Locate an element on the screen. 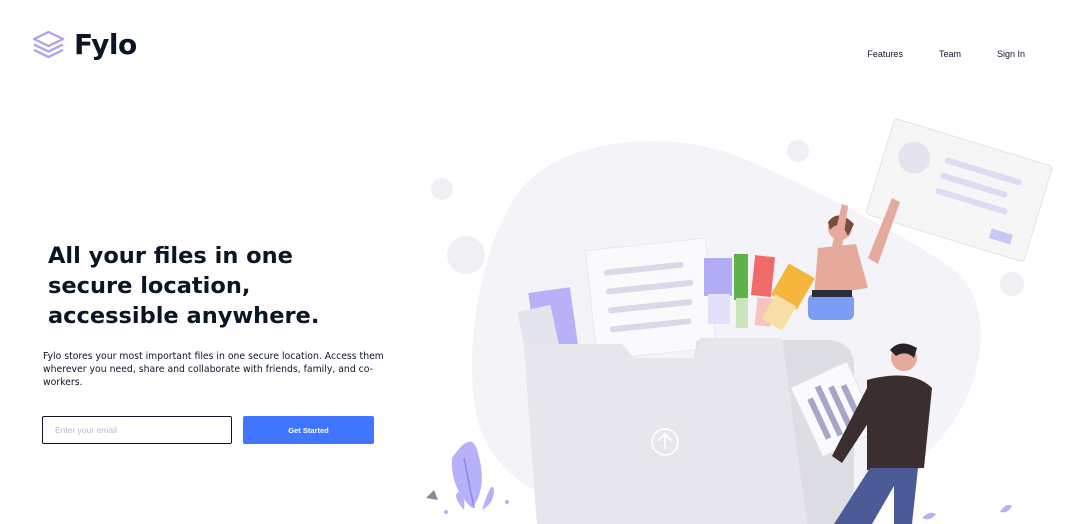  logo: Fylo is located at coordinates (84, 44).